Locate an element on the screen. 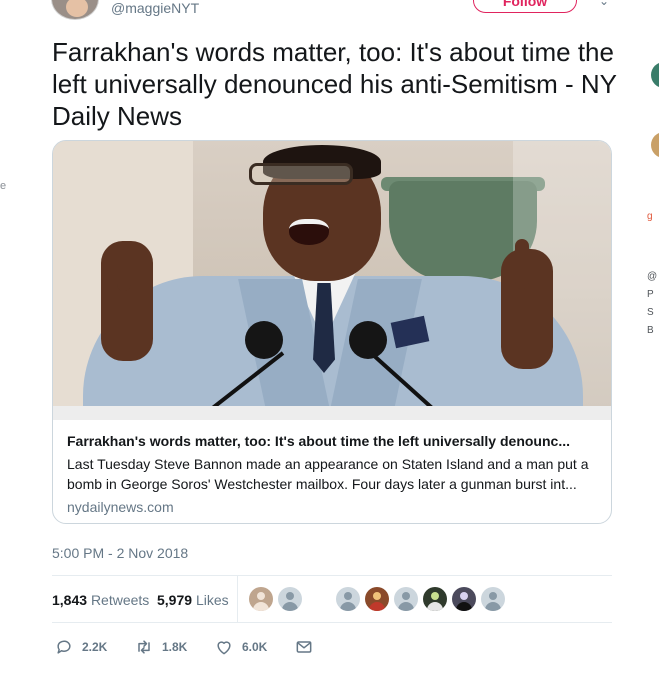 This screenshot has height=675, width=659. reply-count: 2.2K is located at coordinates (95, 647).